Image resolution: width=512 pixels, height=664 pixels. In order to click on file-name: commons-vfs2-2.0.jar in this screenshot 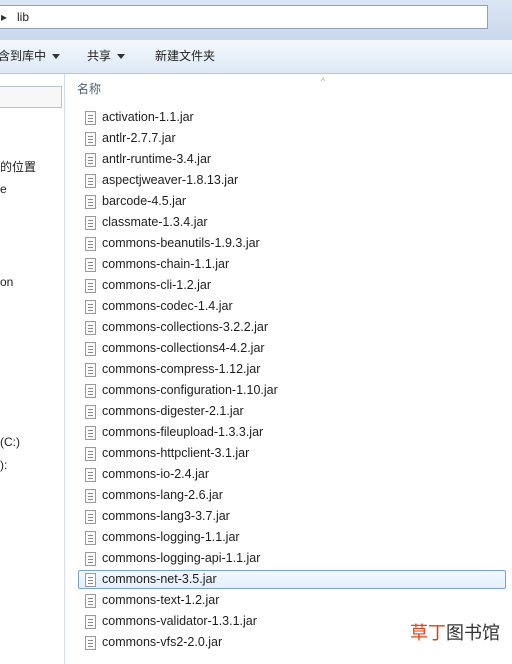, I will do `click(162, 642)`.